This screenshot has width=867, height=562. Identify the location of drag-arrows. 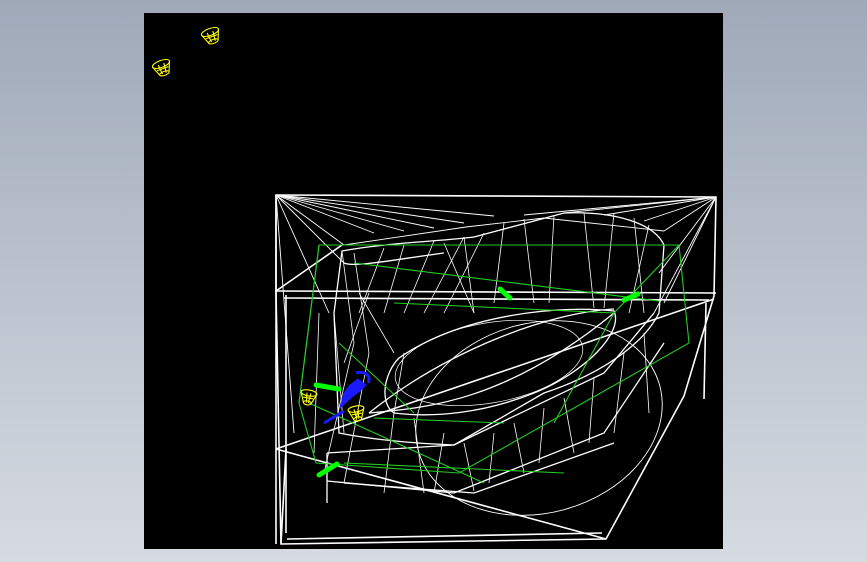
(477, 382).